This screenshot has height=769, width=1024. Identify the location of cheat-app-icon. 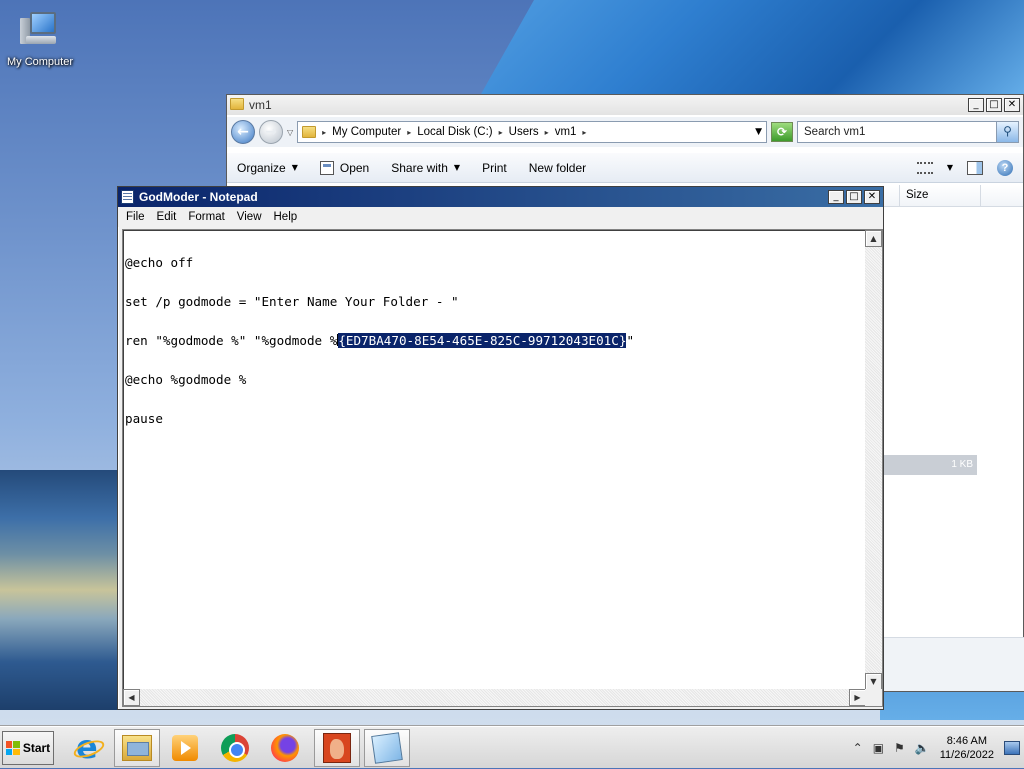
(337, 748).